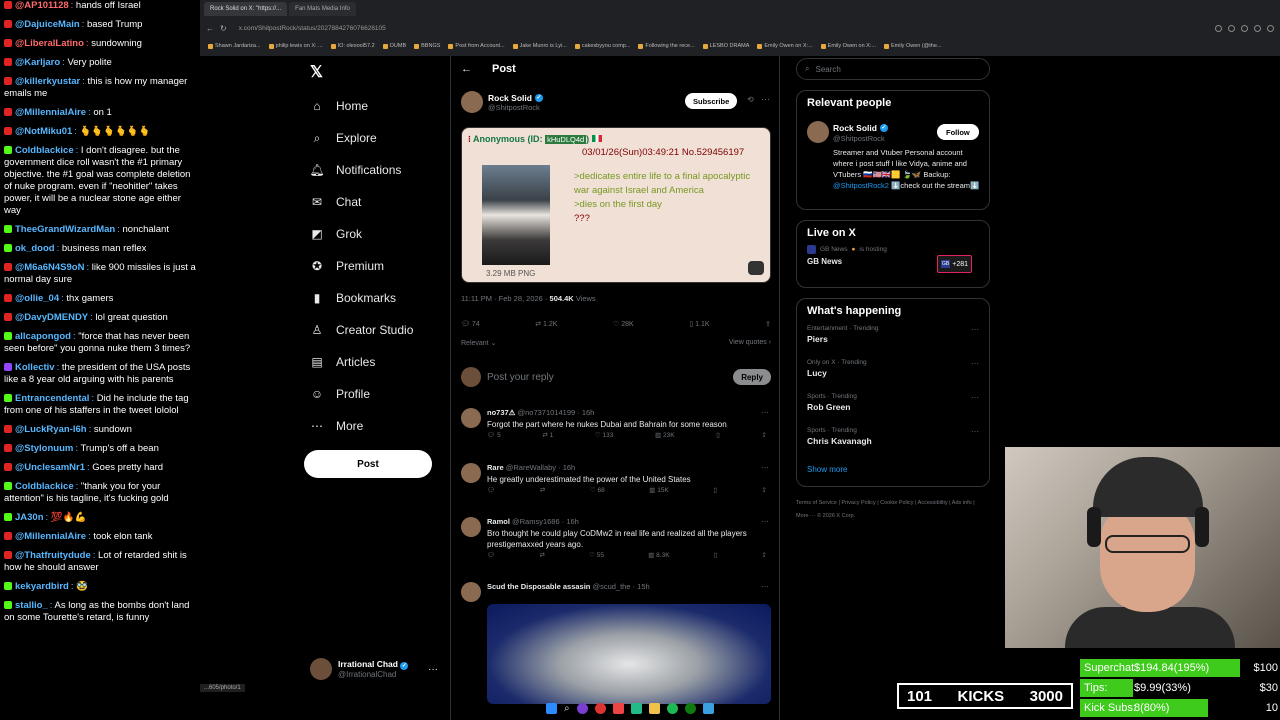 This screenshot has width=1280, height=720. I want to click on trend-item: Sports · Trending Chris Kavanagh ···, so click(893, 444).